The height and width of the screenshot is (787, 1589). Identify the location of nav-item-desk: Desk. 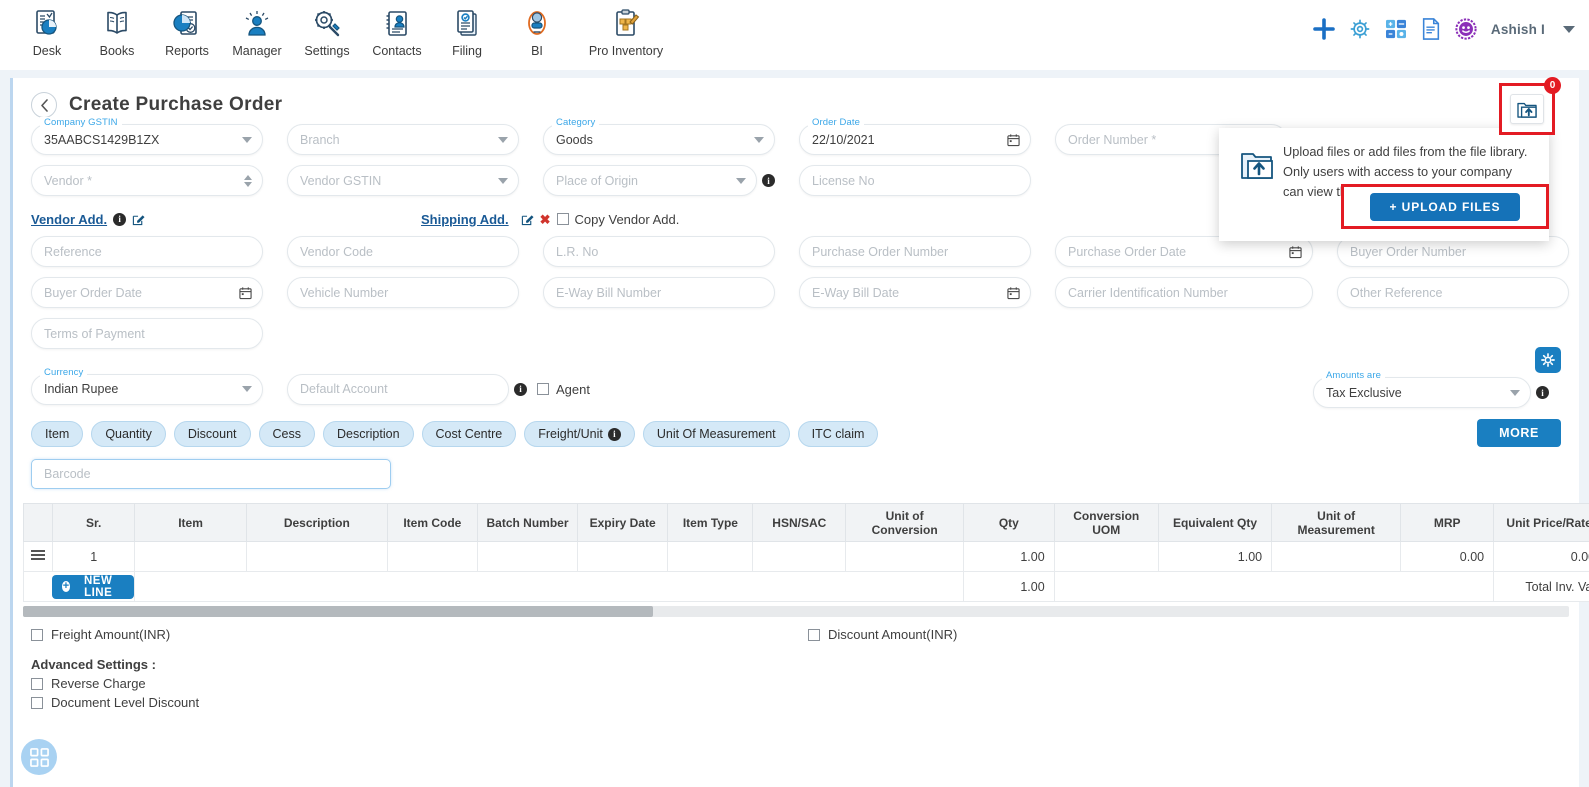
(47, 29).